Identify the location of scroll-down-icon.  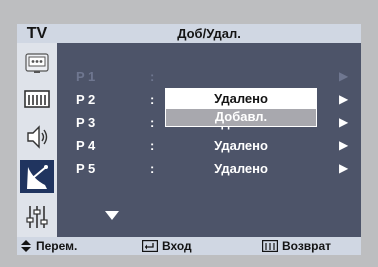
(112, 215).